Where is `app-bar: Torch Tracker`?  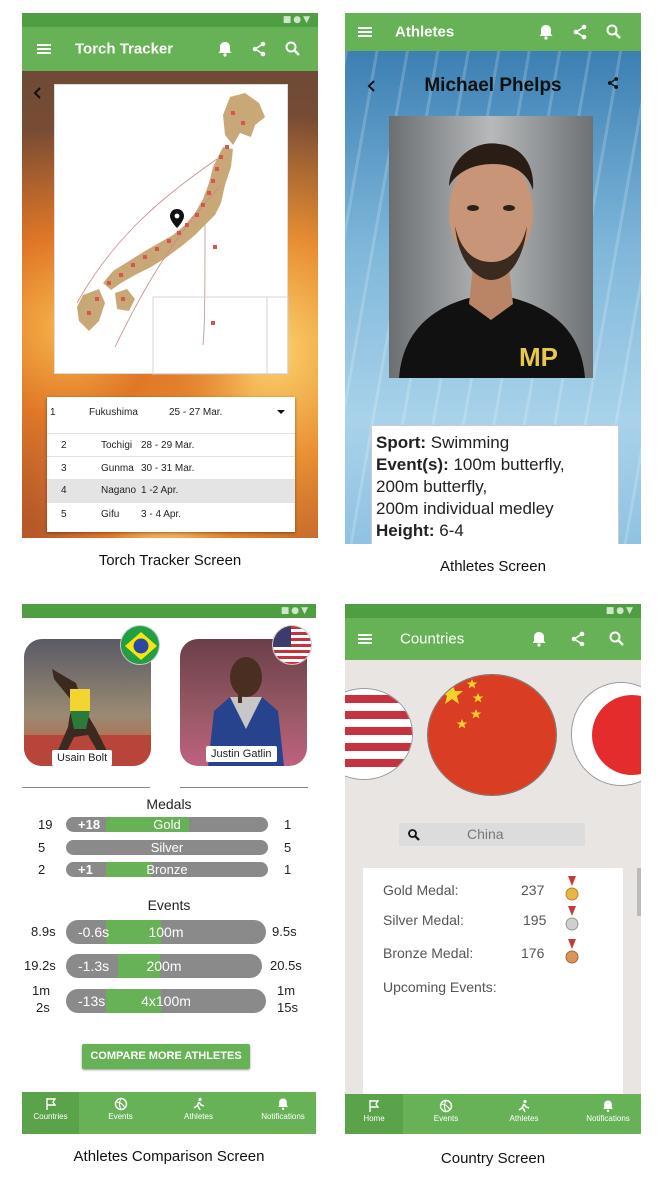
app-bar: Torch Tracker is located at coordinates (170, 49).